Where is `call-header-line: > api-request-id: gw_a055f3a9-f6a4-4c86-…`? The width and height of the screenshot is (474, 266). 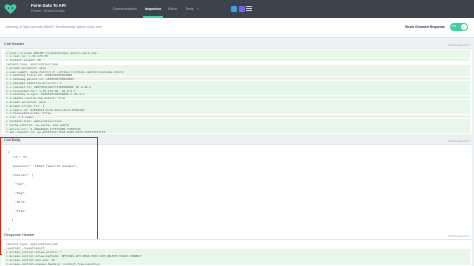
call-header-line: > api-request-id: gw_a055f3a9-f6a4-4c86-… is located at coordinates (56, 132).